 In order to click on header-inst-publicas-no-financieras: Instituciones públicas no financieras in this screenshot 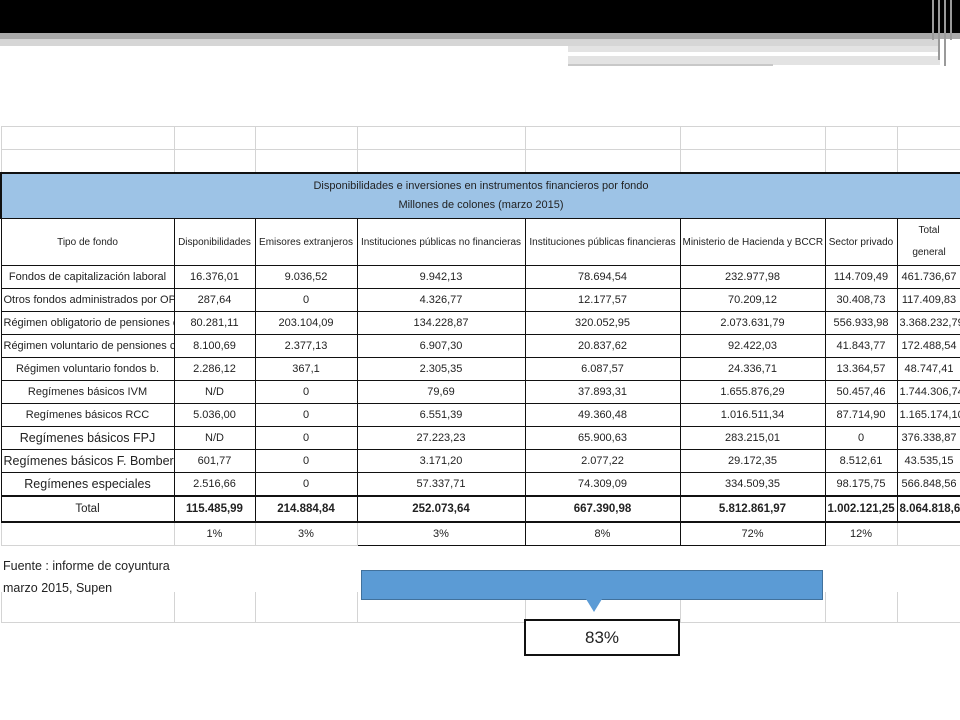, I will do `click(441, 242)`.